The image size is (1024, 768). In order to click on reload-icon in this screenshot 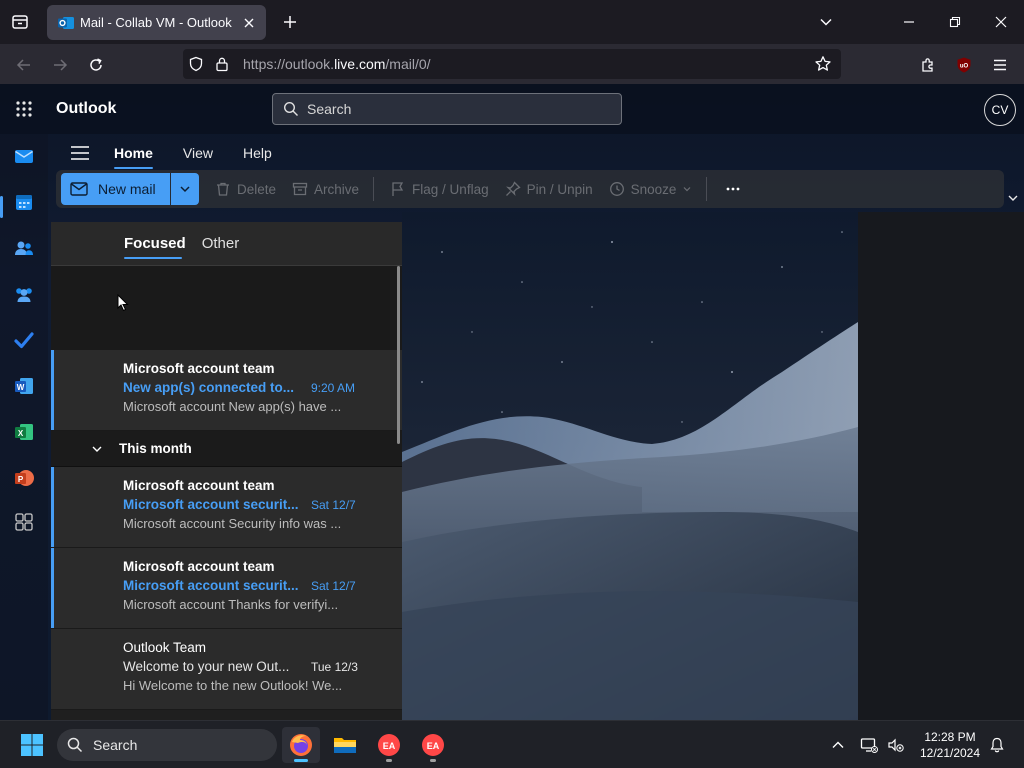, I will do `click(96, 65)`.